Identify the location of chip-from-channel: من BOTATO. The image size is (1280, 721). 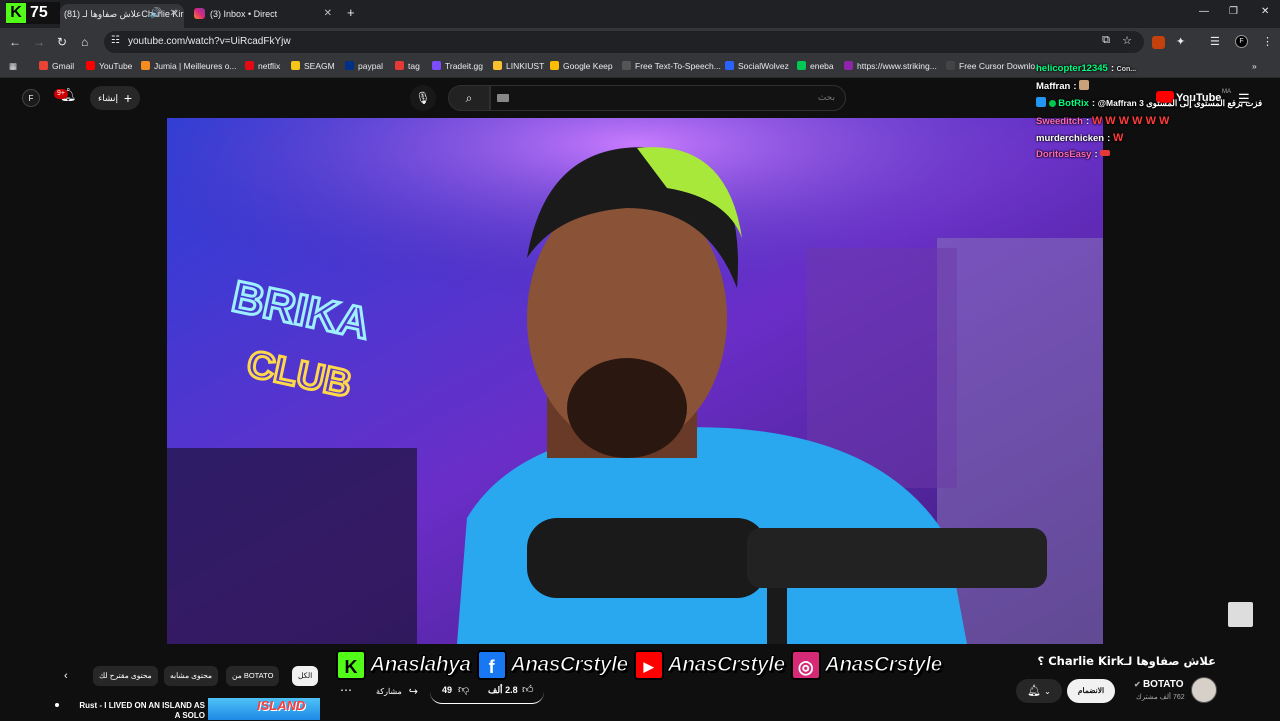
(253, 676).